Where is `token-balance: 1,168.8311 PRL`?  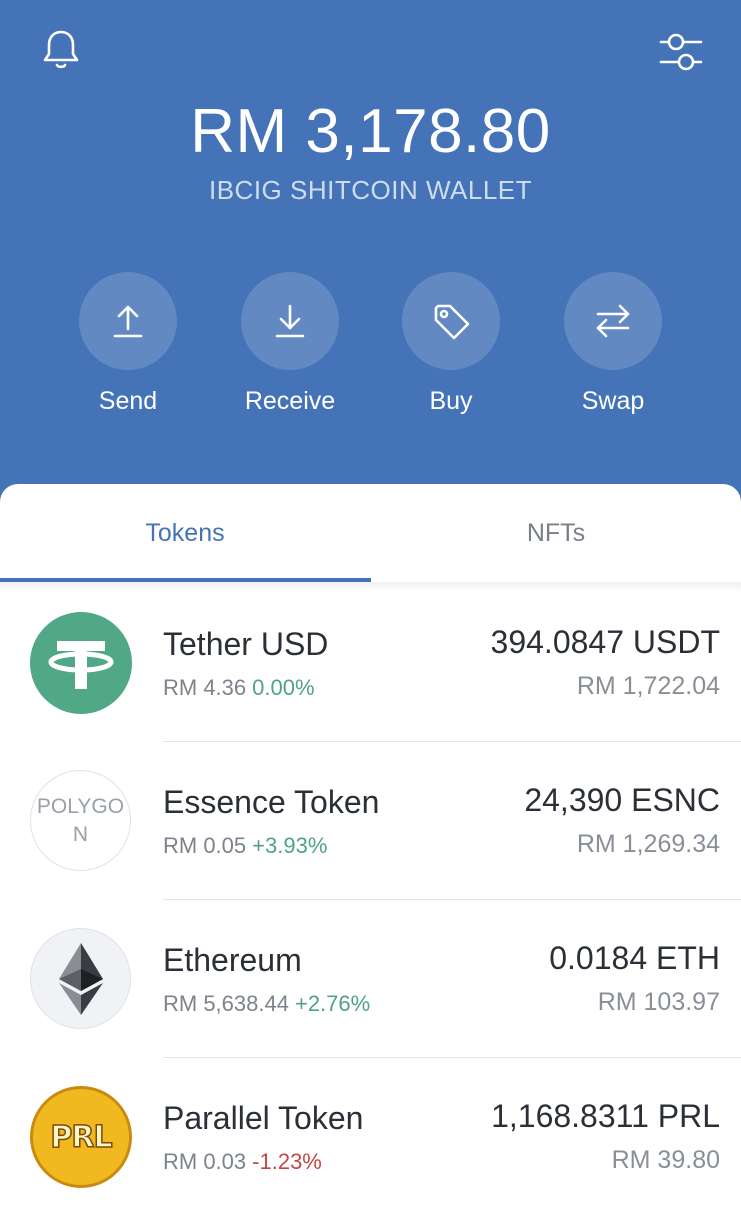 token-balance: 1,168.8311 PRL is located at coordinates (605, 1116).